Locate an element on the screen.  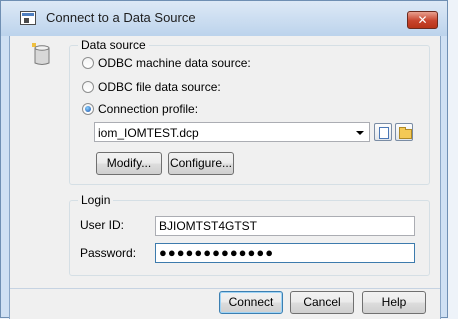
radio-label: ODBC machine data source: is located at coordinates (174, 63).